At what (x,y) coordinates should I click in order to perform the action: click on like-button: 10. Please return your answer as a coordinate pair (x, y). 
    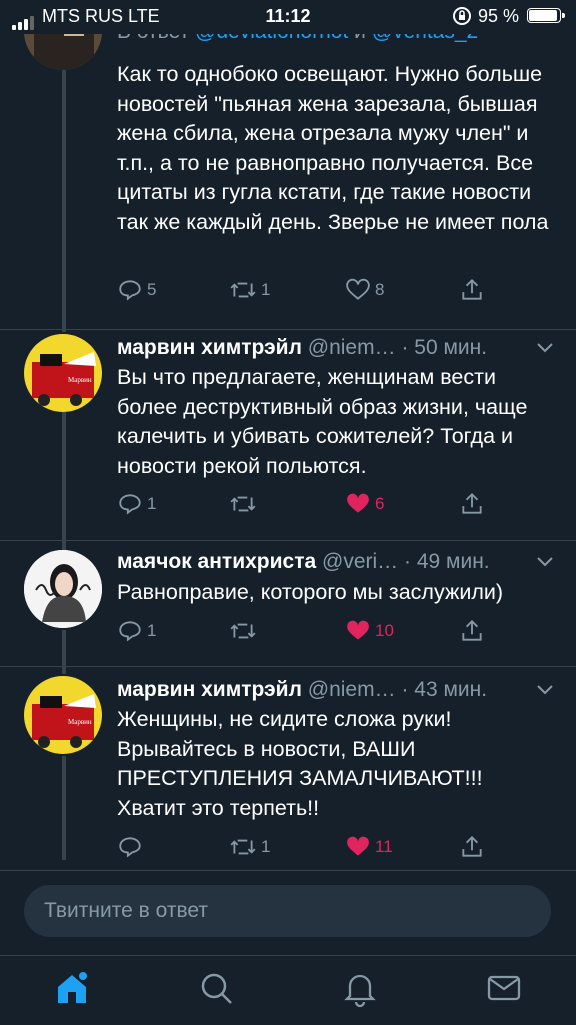
    Looking at the image, I should click on (369, 631).